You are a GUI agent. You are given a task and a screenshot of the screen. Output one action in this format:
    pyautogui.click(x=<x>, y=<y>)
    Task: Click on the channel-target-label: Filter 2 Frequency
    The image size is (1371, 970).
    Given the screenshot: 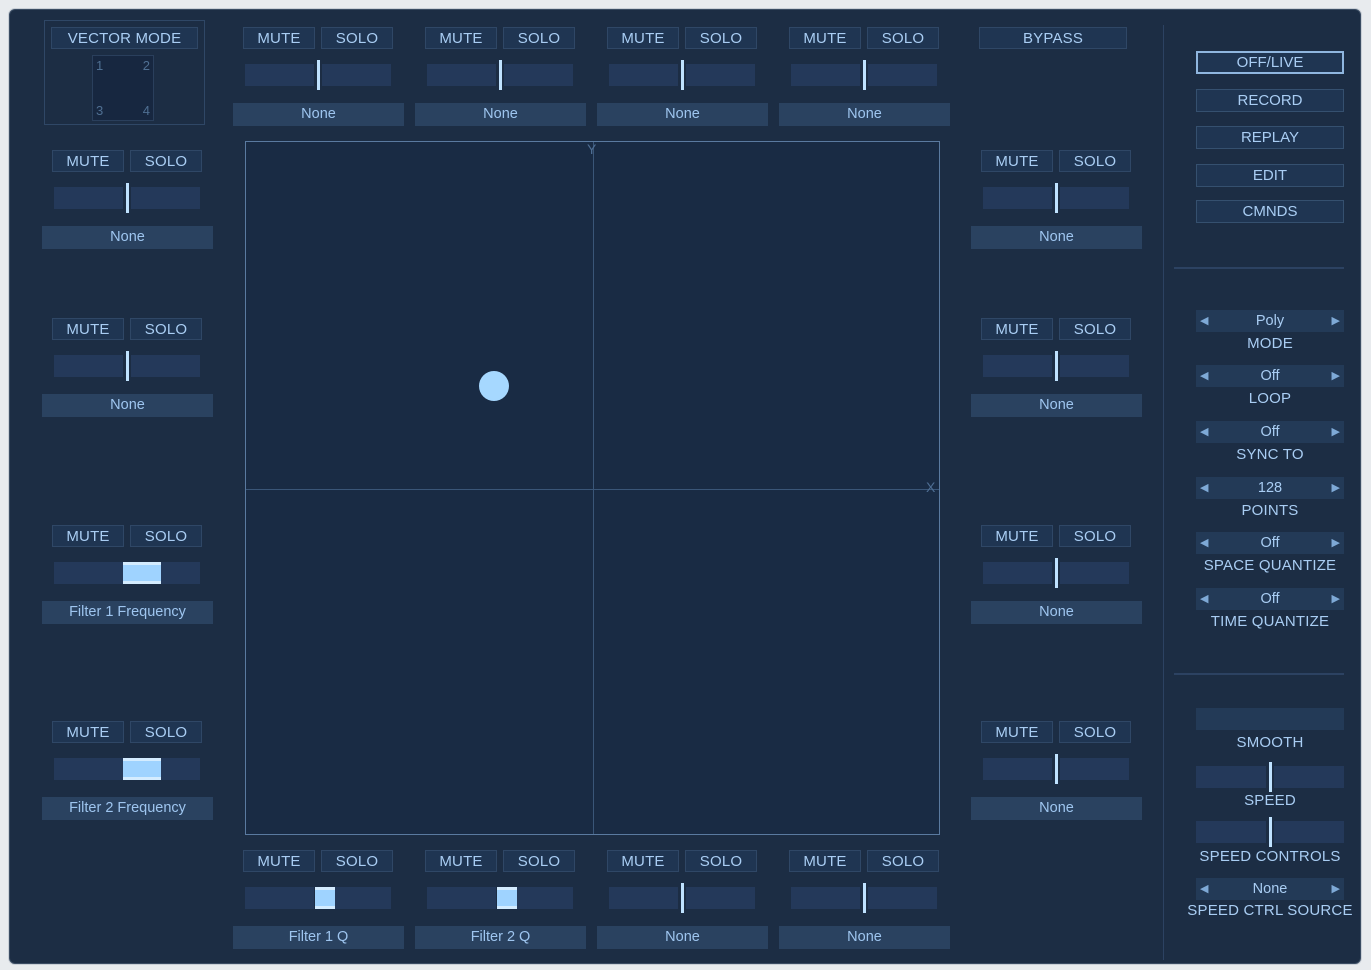 What is the action you would take?
    pyautogui.click(x=127, y=808)
    